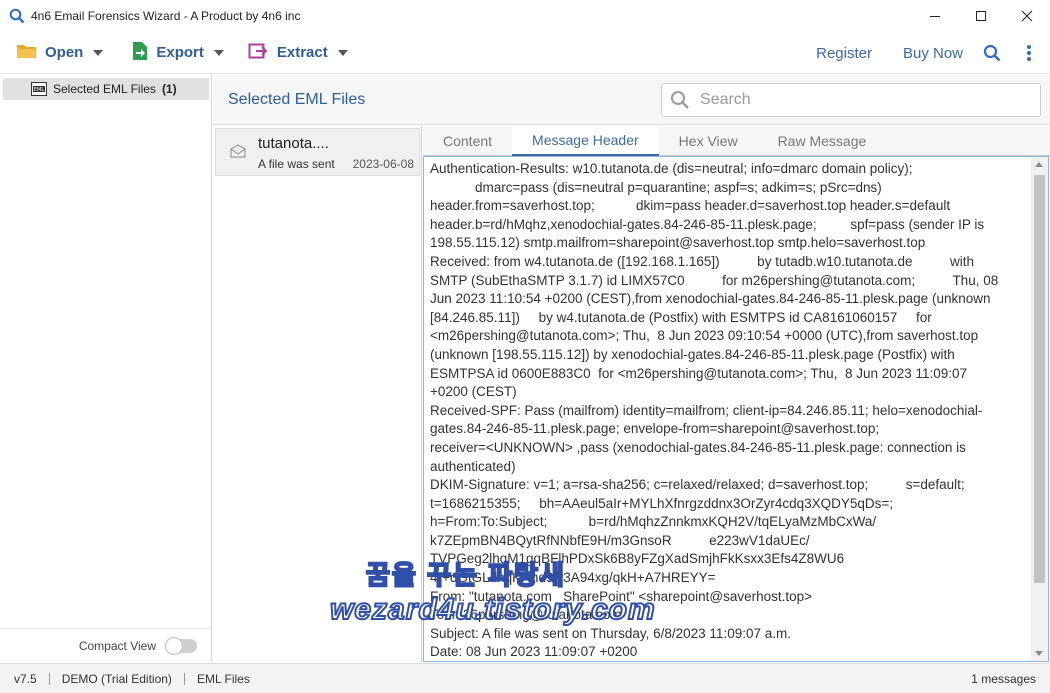 The height and width of the screenshot is (693, 1050). I want to click on search-box, so click(851, 100).